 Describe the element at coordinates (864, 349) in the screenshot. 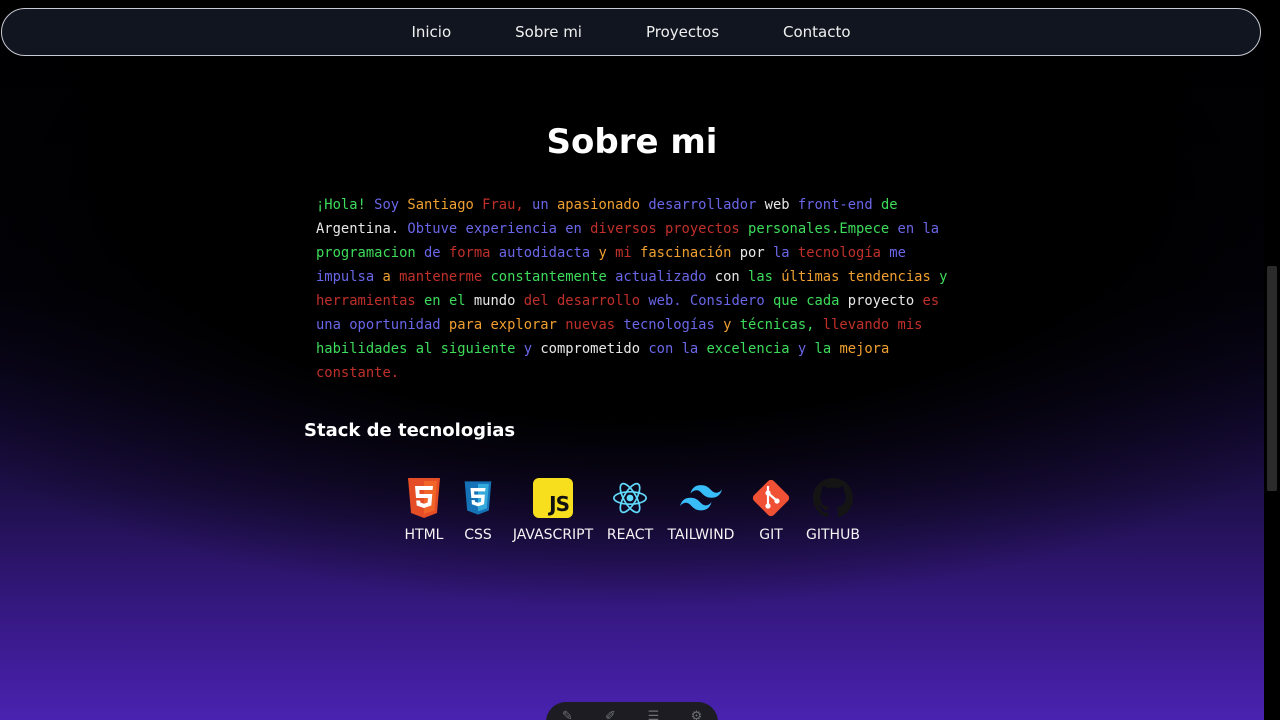

I see `bio-word: mejora` at that location.